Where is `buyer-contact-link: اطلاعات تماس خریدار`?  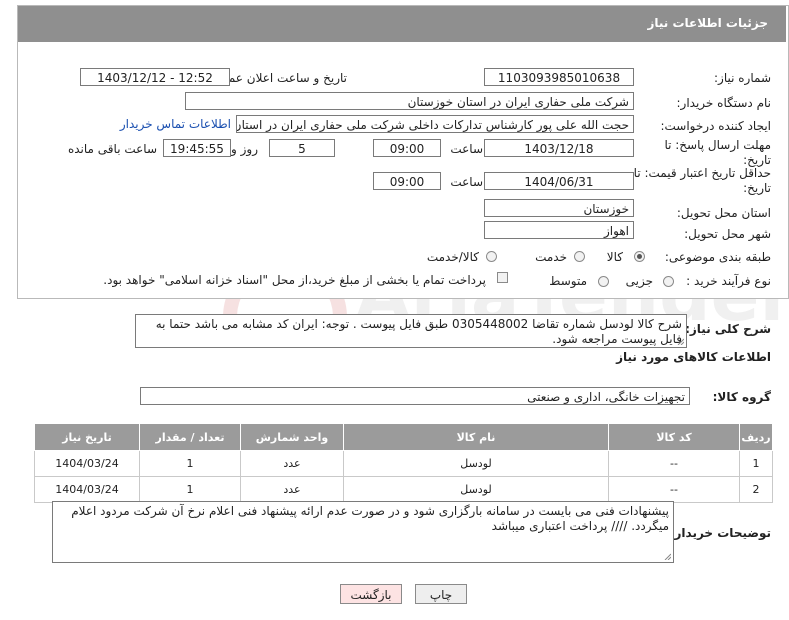 buyer-contact-link: اطلاعات تماس خریدار is located at coordinates (175, 124).